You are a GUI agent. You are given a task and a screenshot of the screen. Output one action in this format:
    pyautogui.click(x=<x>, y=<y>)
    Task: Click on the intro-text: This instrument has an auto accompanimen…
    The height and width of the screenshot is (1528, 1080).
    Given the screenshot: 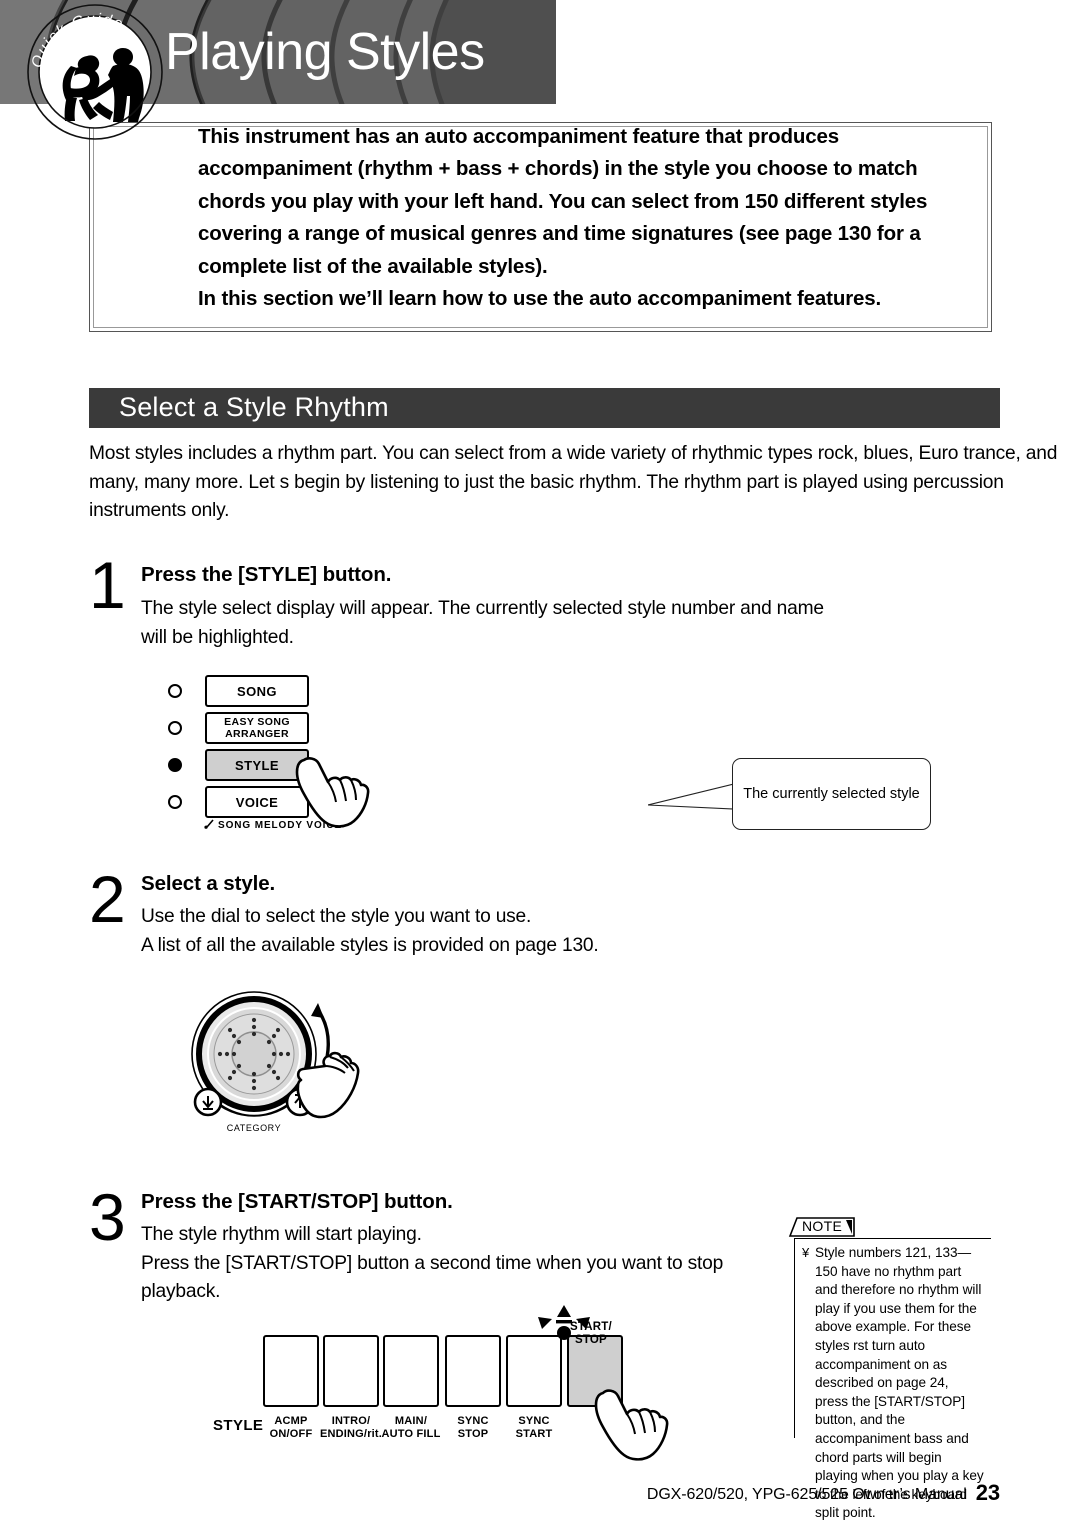 What is the action you would take?
    pyautogui.click(x=578, y=218)
    